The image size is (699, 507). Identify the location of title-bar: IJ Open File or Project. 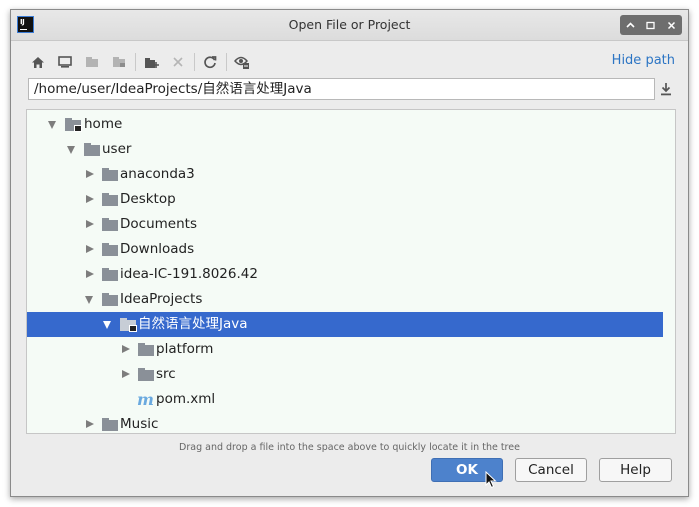
(349, 25).